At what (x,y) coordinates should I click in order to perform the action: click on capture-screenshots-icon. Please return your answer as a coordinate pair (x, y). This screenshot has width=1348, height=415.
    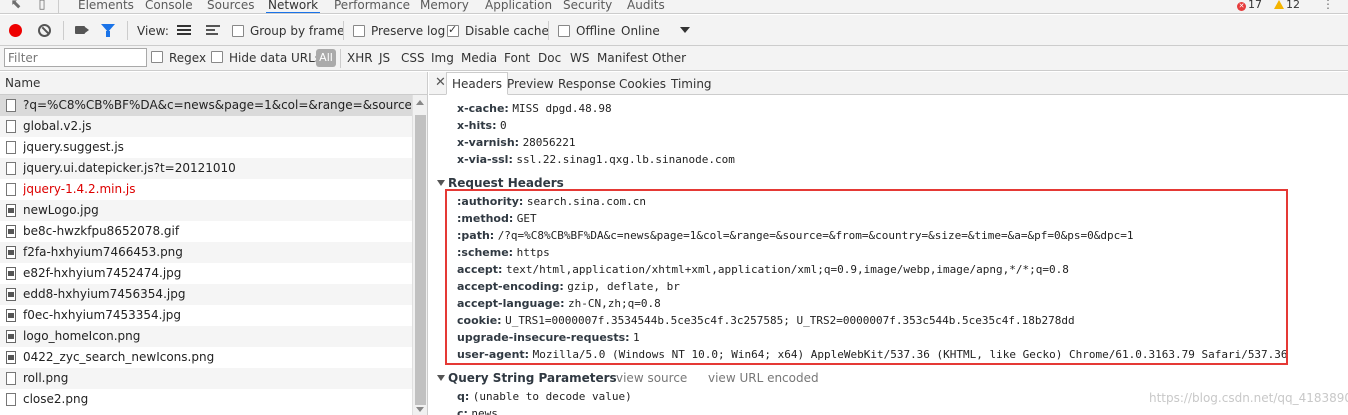
    Looking at the image, I should click on (82, 30).